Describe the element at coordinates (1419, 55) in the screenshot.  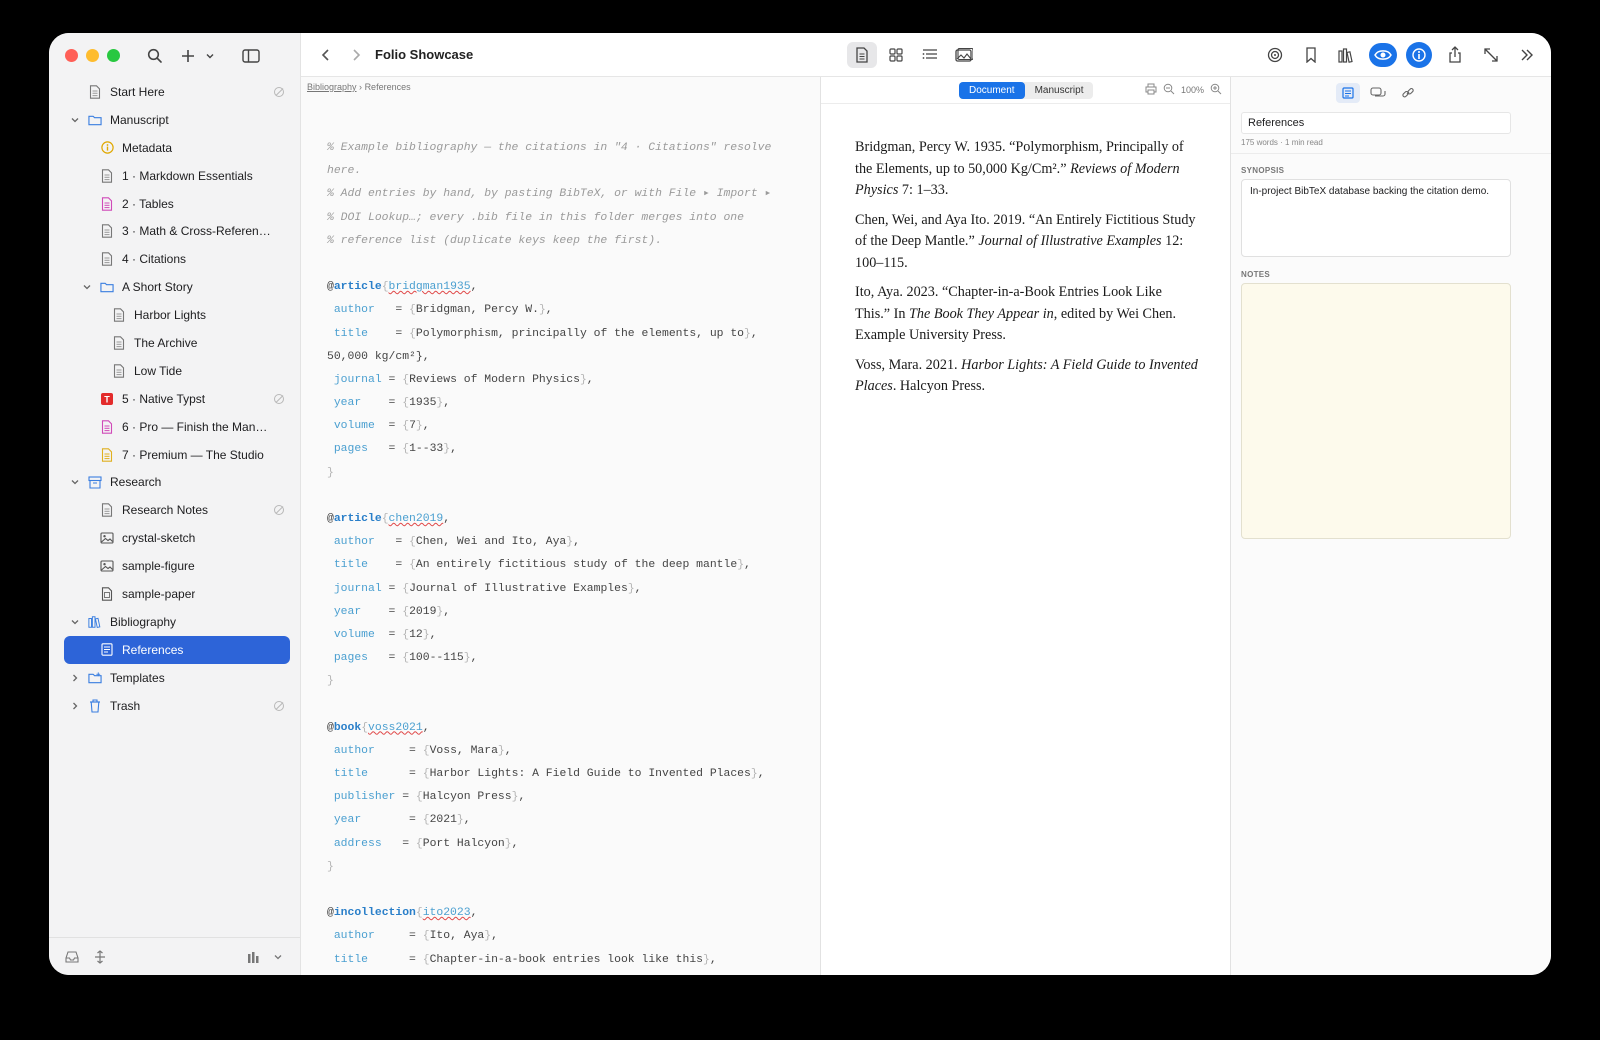
I see `inspector-toggle-button` at that location.